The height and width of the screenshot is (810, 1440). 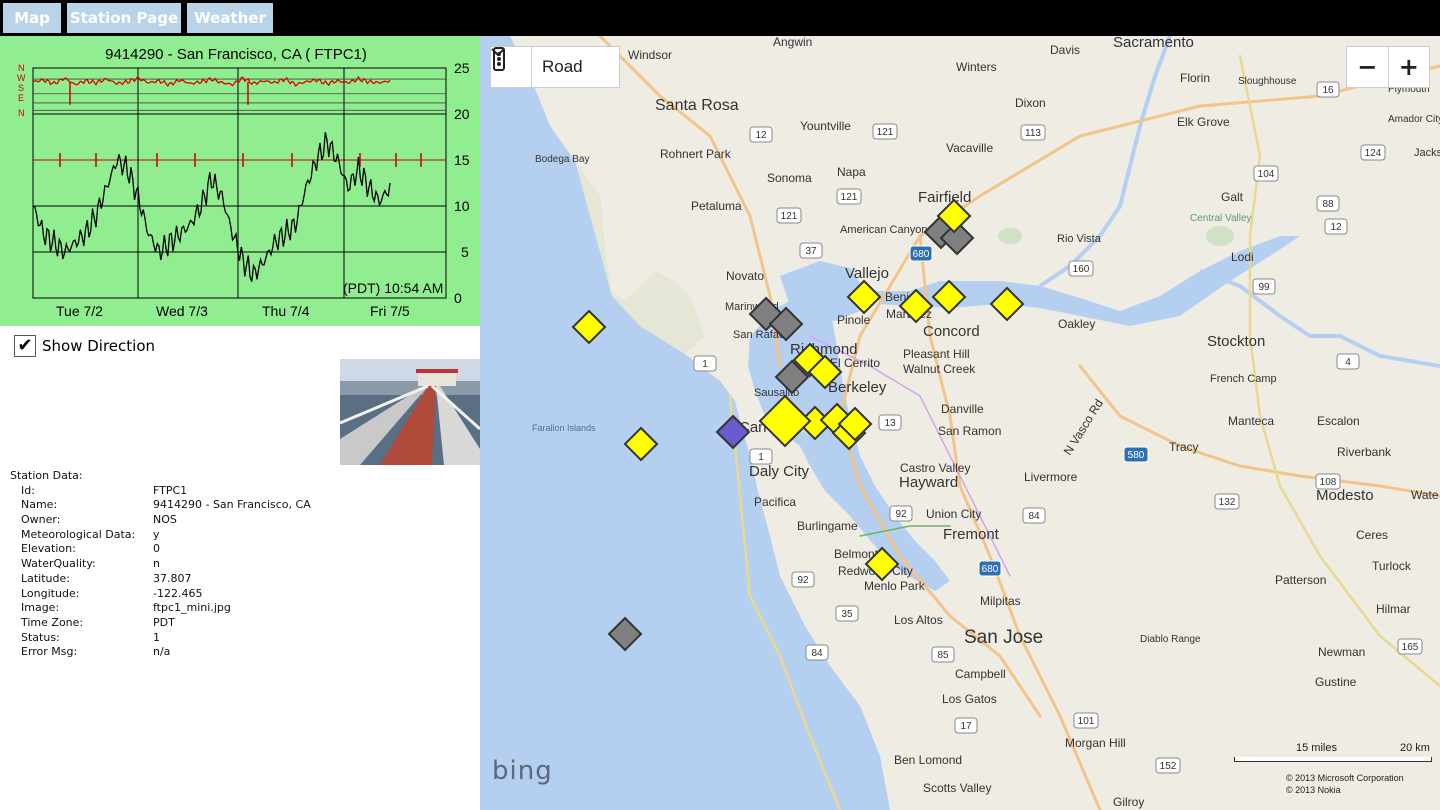 What do you see at coordinates (230, 18) in the screenshot?
I see `weather-nav-button: Weather` at bounding box center [230, 18].